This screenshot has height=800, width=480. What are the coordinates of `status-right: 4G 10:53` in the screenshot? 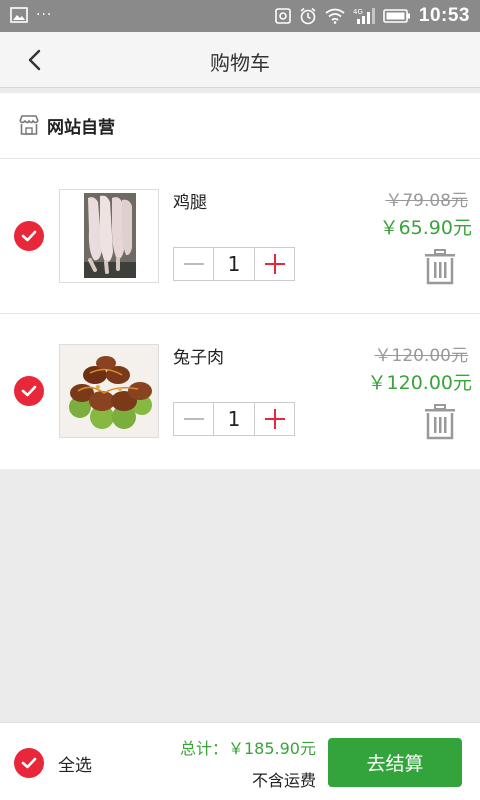 It's located at (372, 16).